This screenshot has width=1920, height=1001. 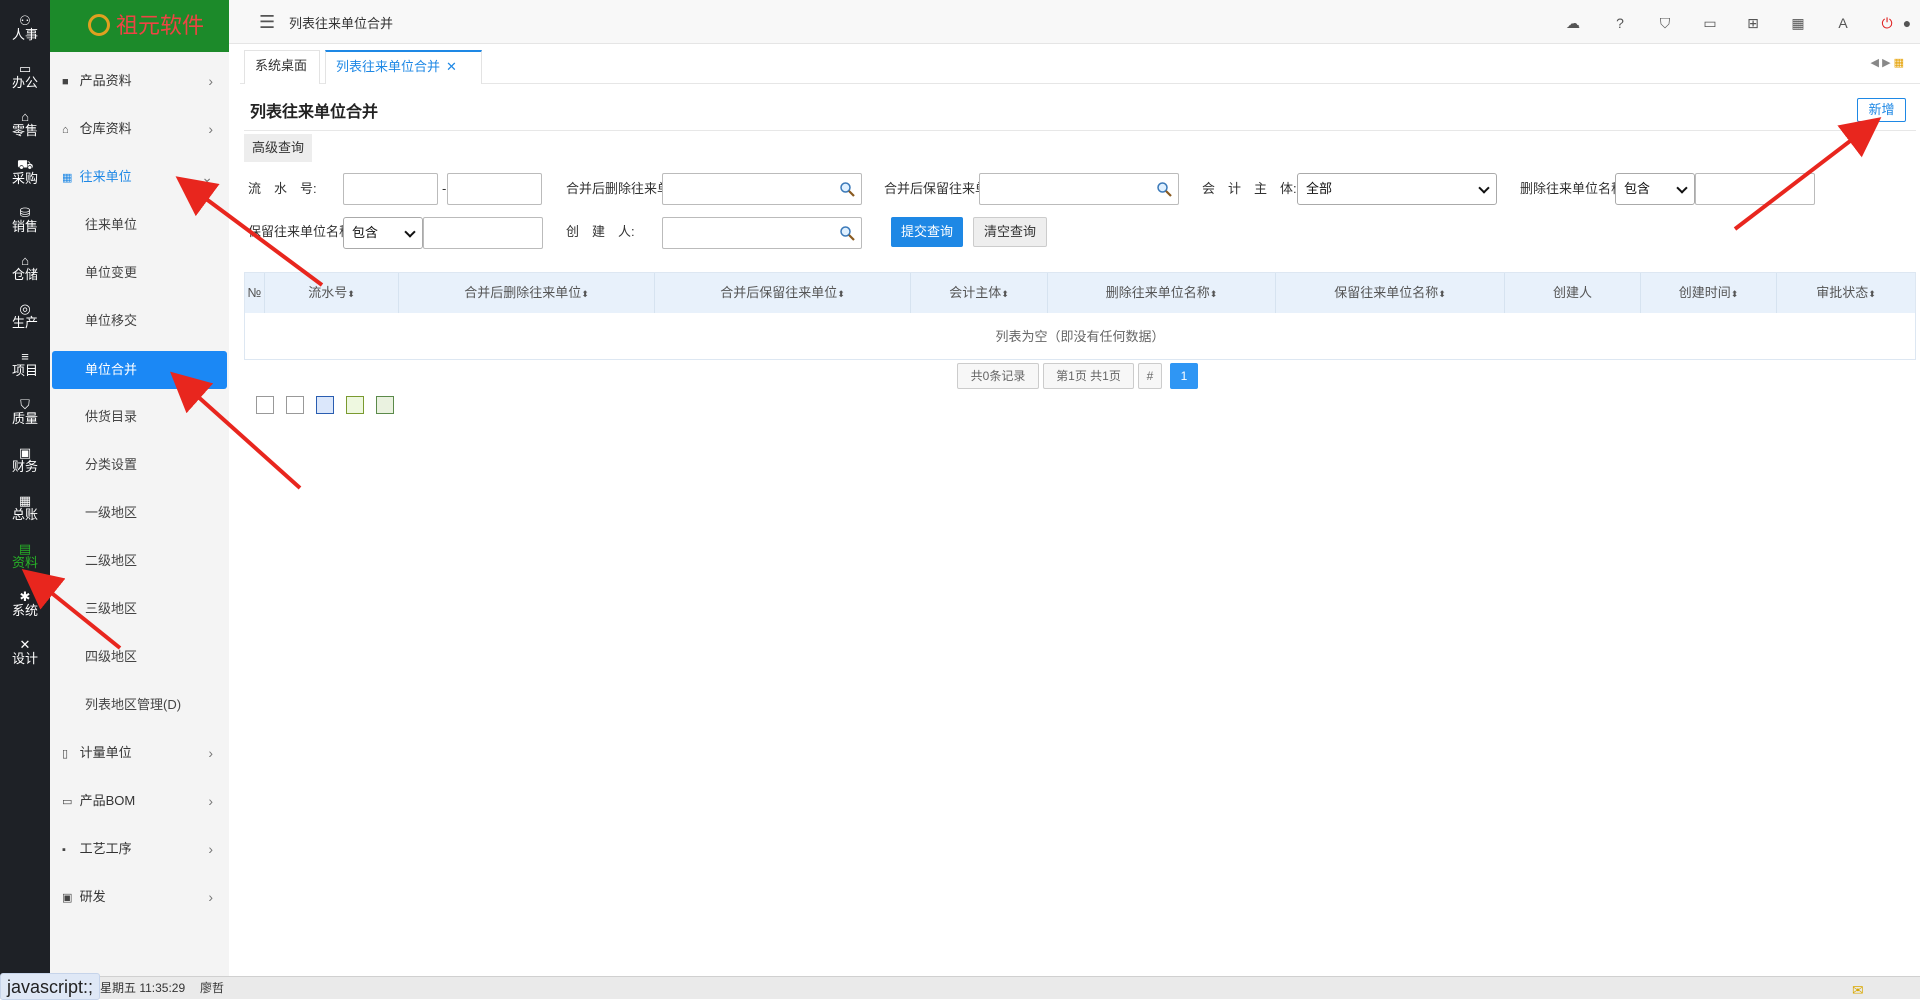 What do you see at coordinates (927, 232) in the screenshot?
I see `submit-query-button: 提交查询` at bounding box center [927, 232].